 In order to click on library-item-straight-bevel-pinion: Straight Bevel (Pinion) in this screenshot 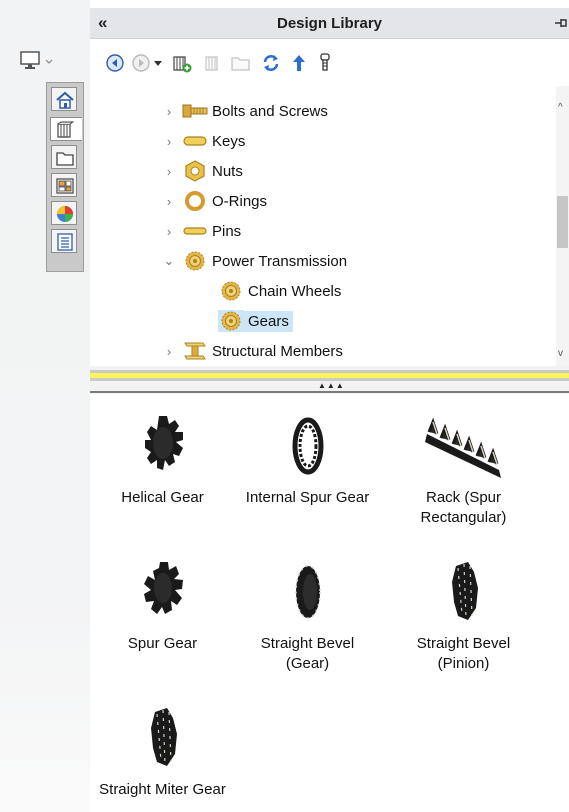, I will do `click(463, 616)`.